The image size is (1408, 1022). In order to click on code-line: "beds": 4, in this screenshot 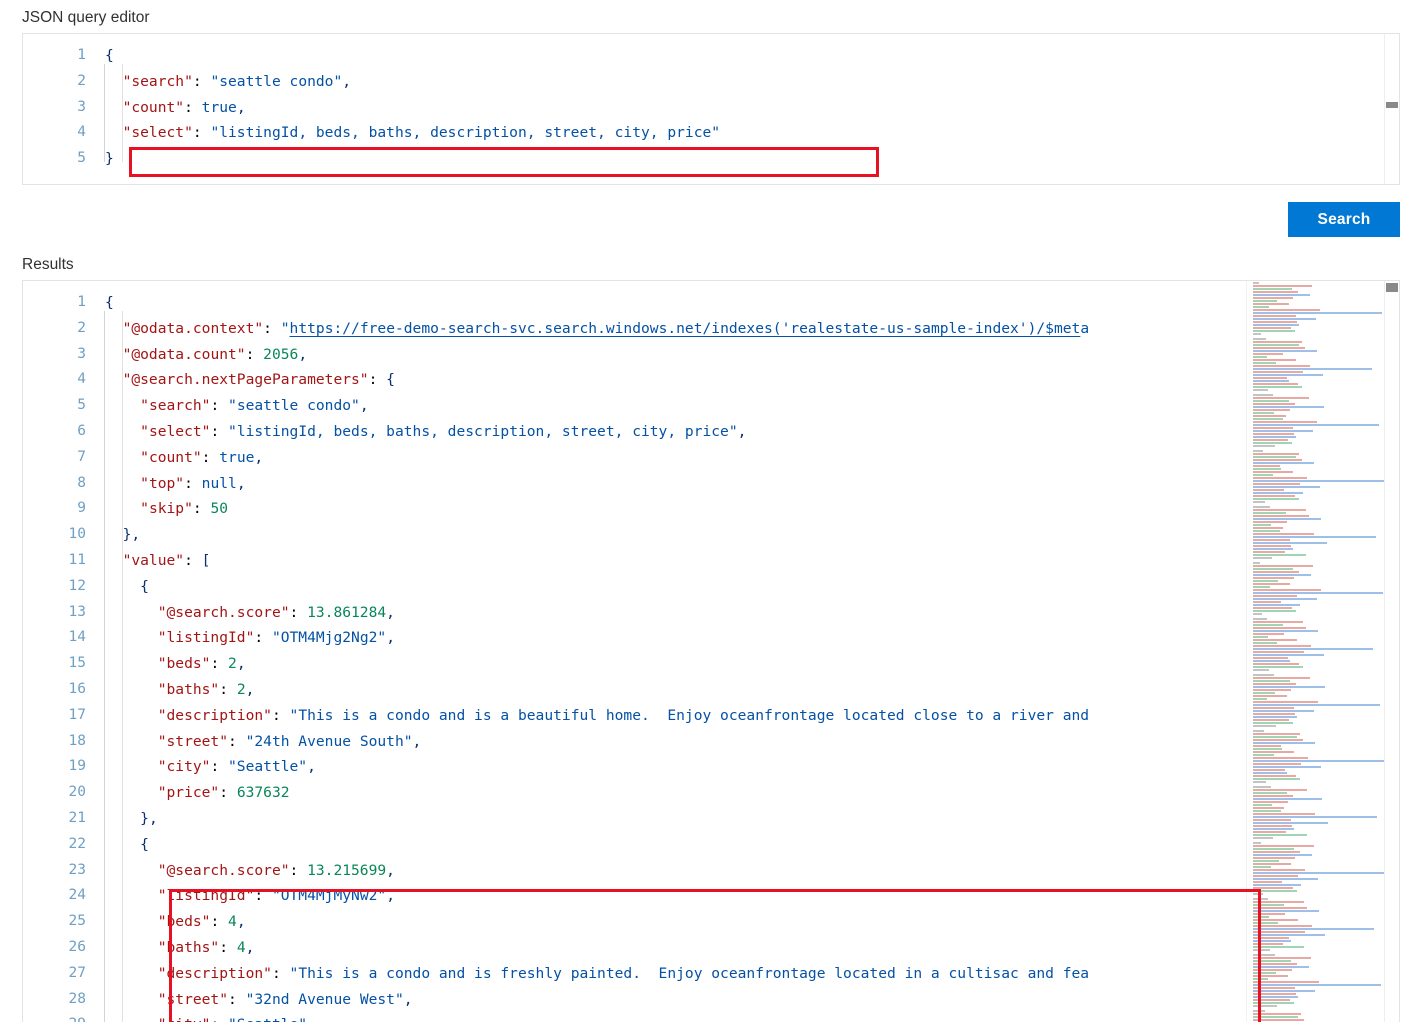, I will do `click(749, 922)`.